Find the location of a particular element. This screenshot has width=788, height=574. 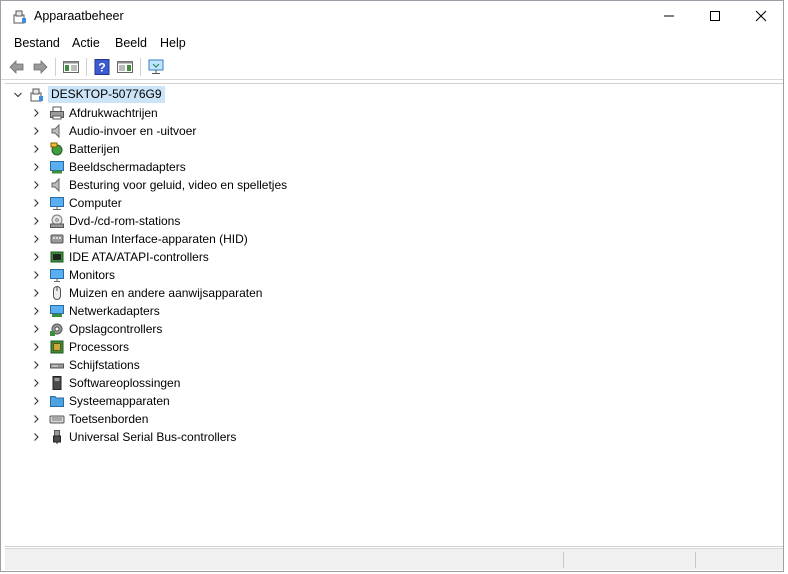

title-bar: Apparaatbeheer is located at coordinates (392, 16).